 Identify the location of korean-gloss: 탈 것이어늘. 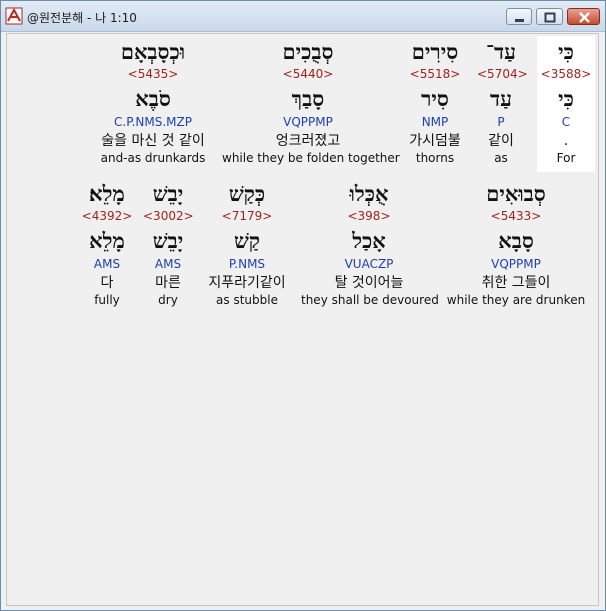
(369, 283).